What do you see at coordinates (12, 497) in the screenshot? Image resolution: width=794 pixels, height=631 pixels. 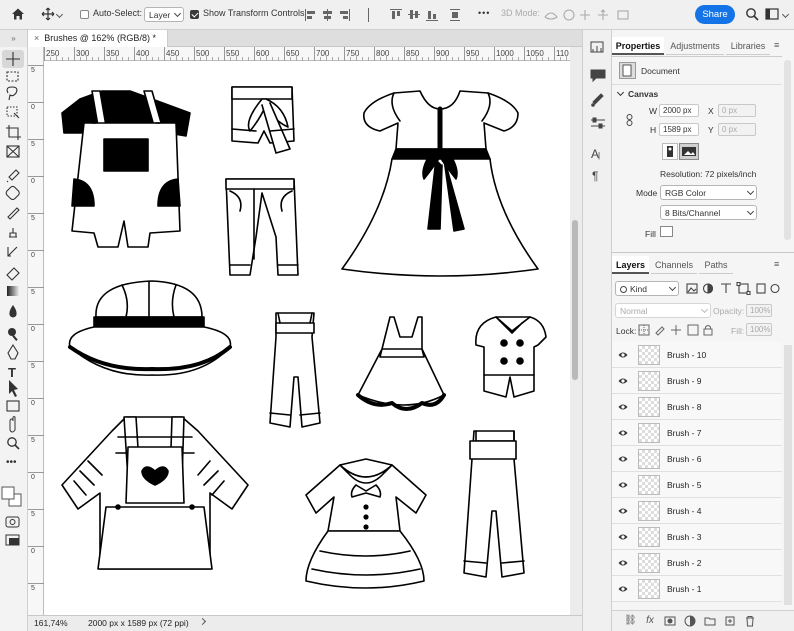 I see `foreground-background-color` at bounding box center [12, 497].